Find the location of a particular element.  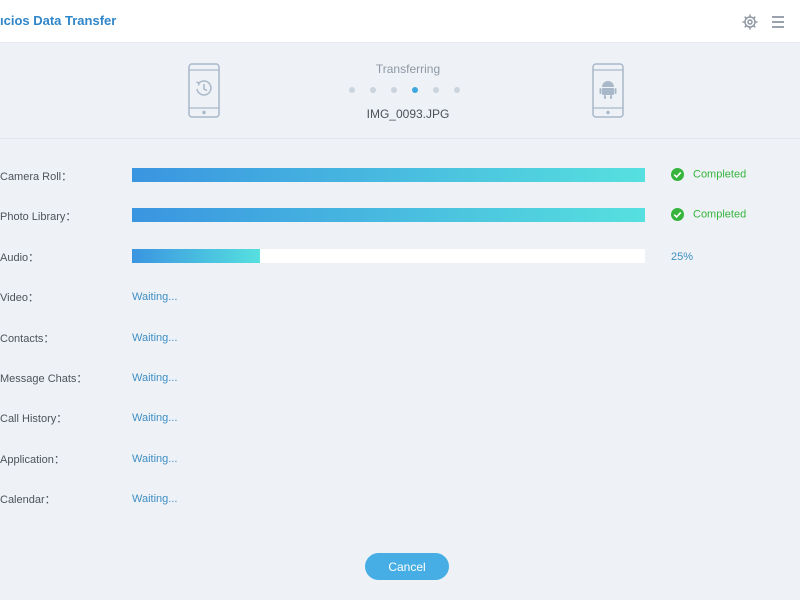

app-title: ıcios Data Transfer is located at coordinates (58, 20).